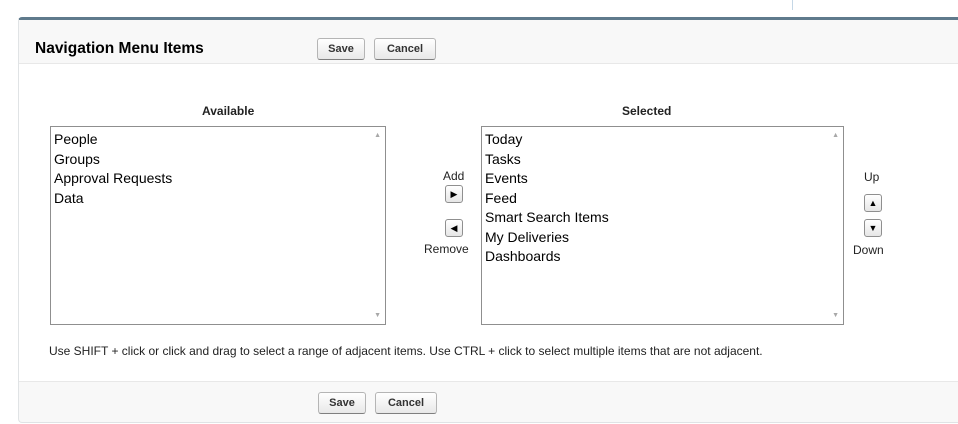  Describe the element at coordinates (113, 140) in the screenshot. I see `available-item-people: People` at that location.